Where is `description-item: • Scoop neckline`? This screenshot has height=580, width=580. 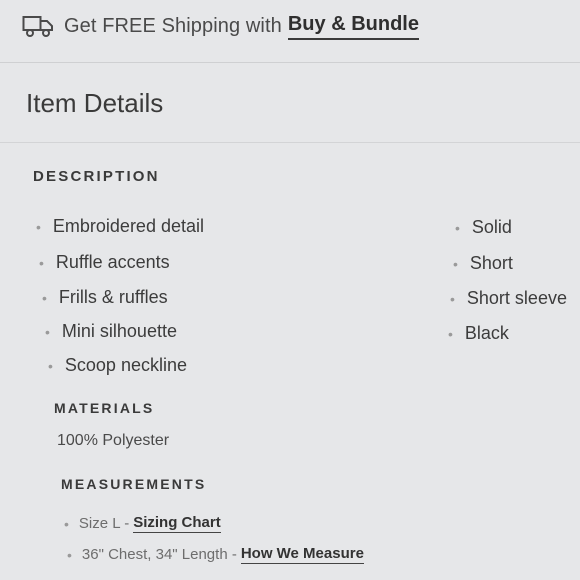 description-item: • Scoop neckline is located at coordinates (117, 365).